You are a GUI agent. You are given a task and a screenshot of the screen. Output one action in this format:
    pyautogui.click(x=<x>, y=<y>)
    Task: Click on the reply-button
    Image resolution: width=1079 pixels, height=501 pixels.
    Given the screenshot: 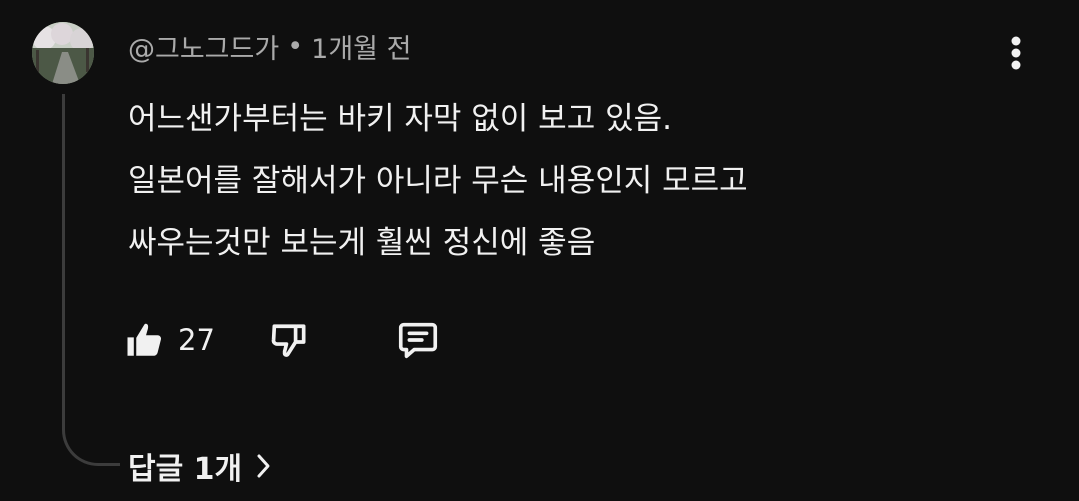 What is the action you would take?
    pyautogui.click(x=418, y=340)
    